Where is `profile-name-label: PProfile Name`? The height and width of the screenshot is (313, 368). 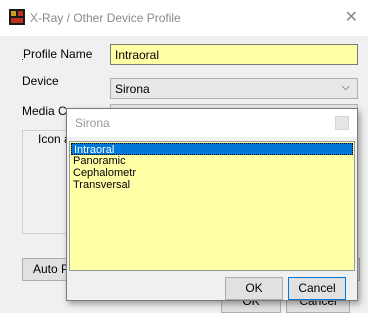 profile-name-label: PProfile Name is located at coordinates (57, 54).